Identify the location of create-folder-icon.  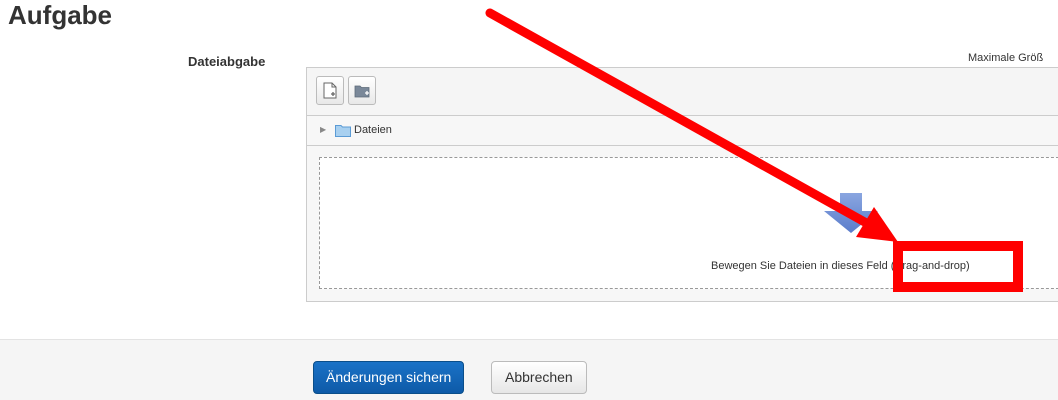
(362, 91).